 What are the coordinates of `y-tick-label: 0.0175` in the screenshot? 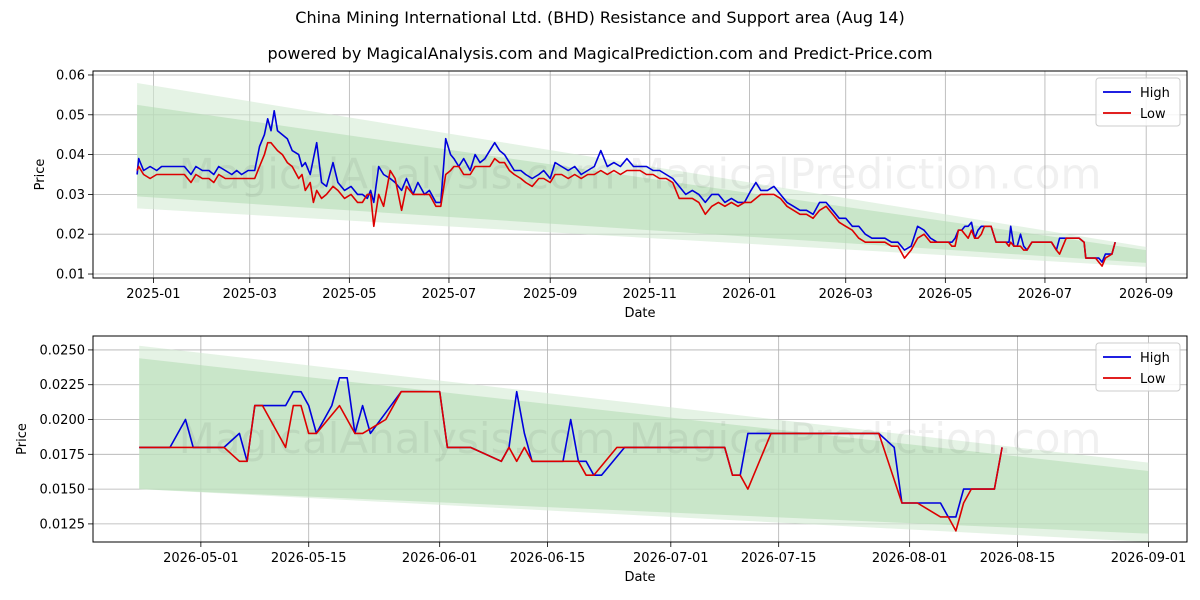 It's located at (63, 455).